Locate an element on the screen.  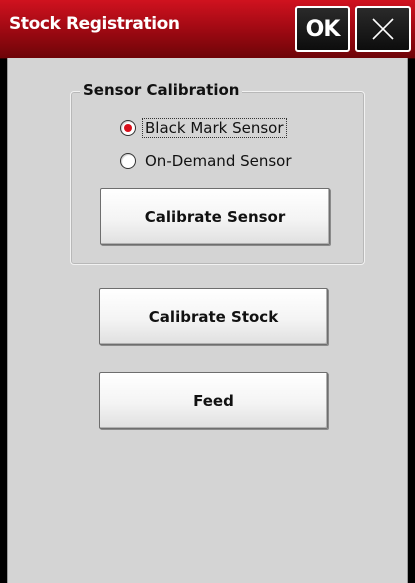
calibrate-sensor-label: Calibrate Sensor is located at coordinates (215, 216).